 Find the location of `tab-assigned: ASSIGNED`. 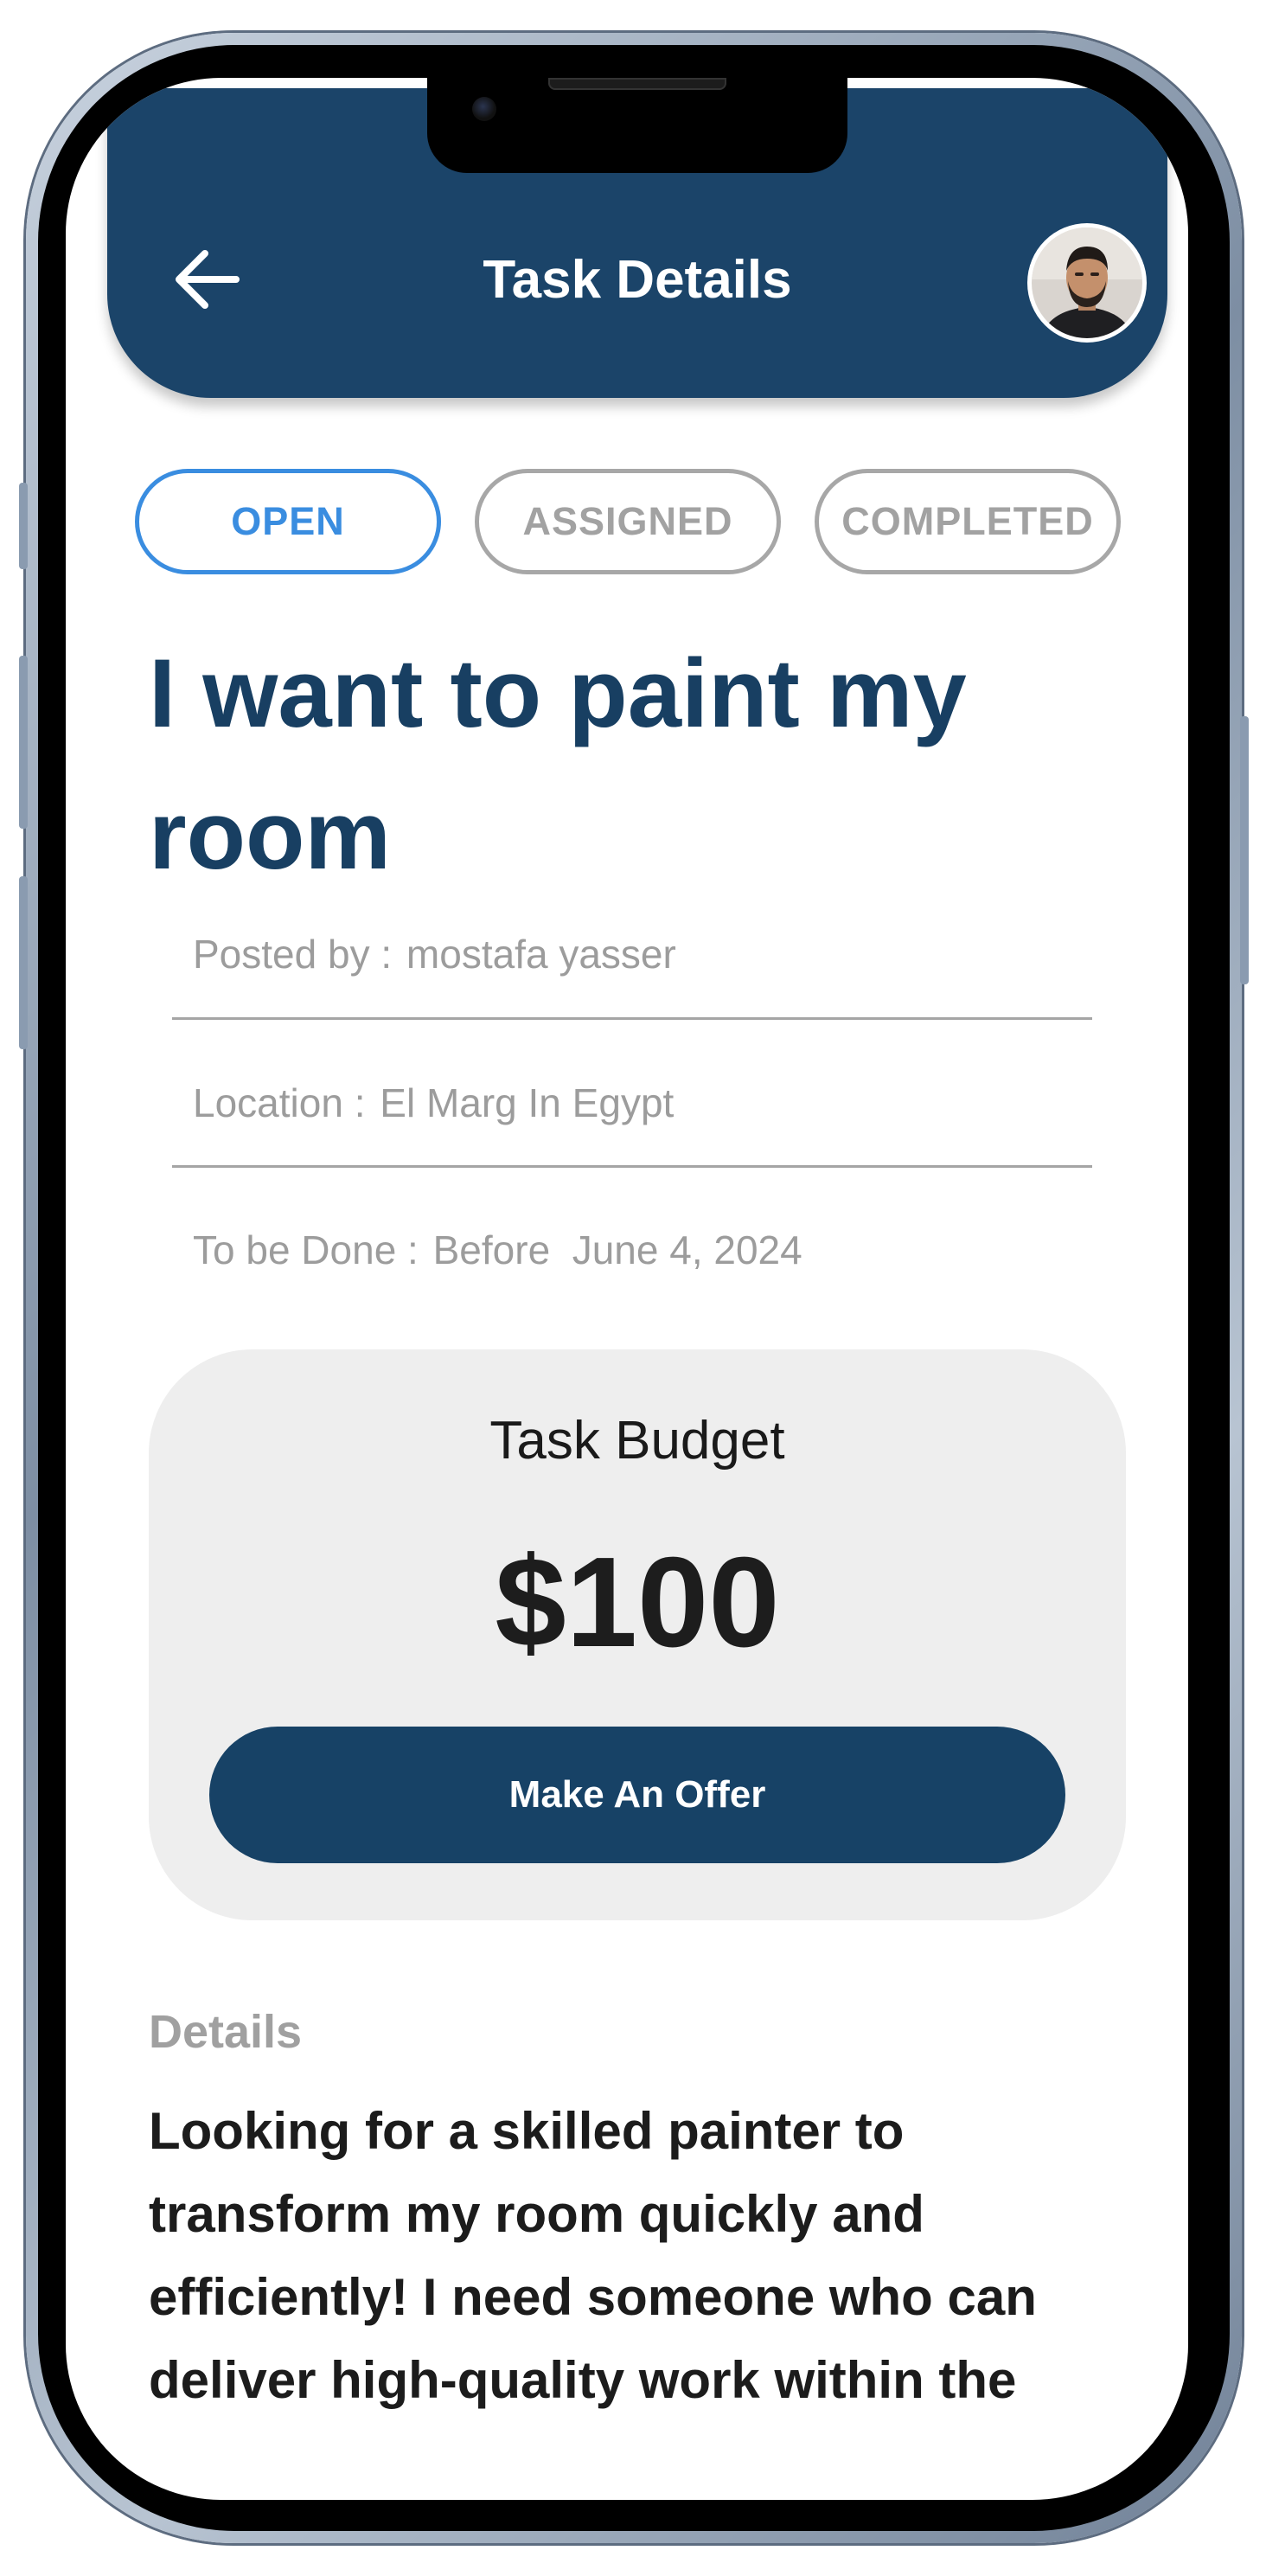

tab-assigned: ASSIGNED is located at coordinates (628, 521).